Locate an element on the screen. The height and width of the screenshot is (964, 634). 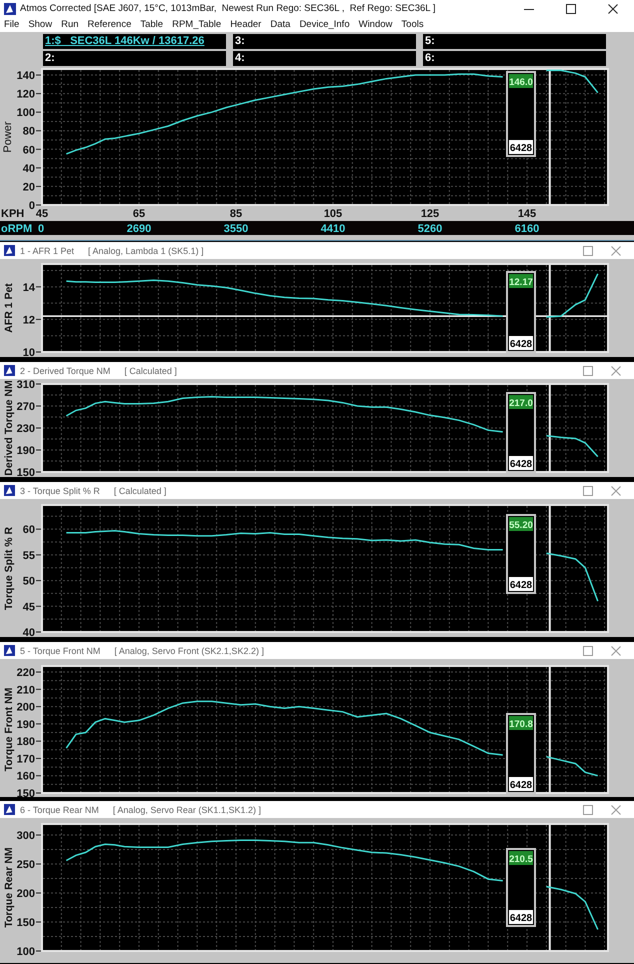
window-title: 5 - Torque Front NM is located at coordinates (60, 651).